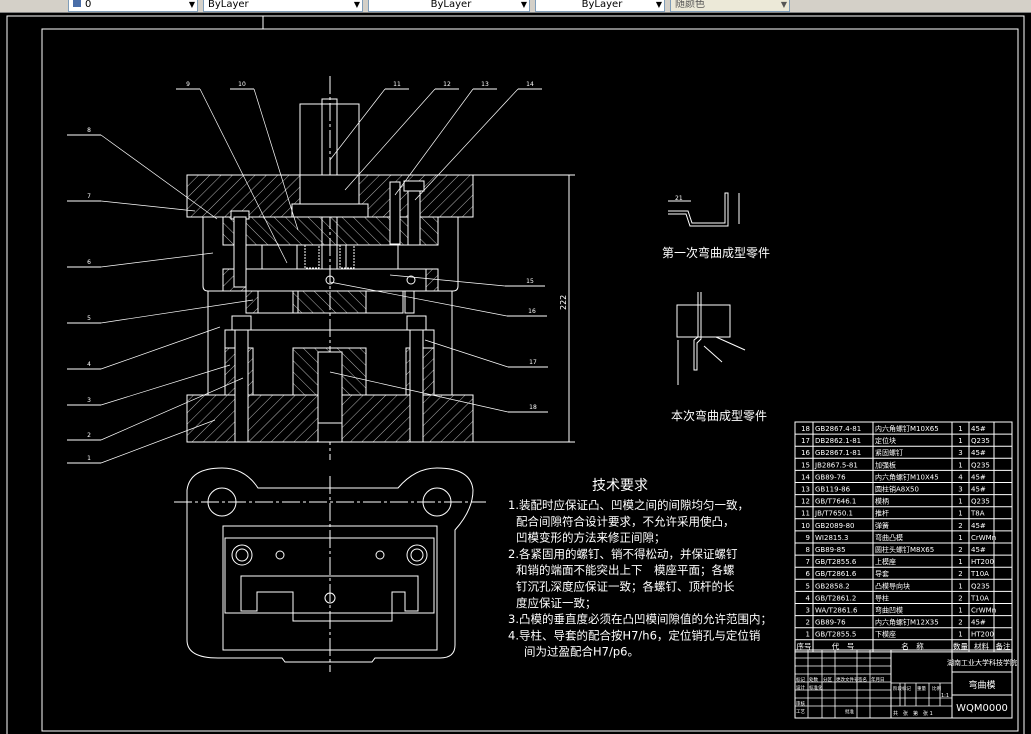 This screenshot has width=1031, height=734. I want to click on layer-combo: 0 ▼, so click(133, 6).